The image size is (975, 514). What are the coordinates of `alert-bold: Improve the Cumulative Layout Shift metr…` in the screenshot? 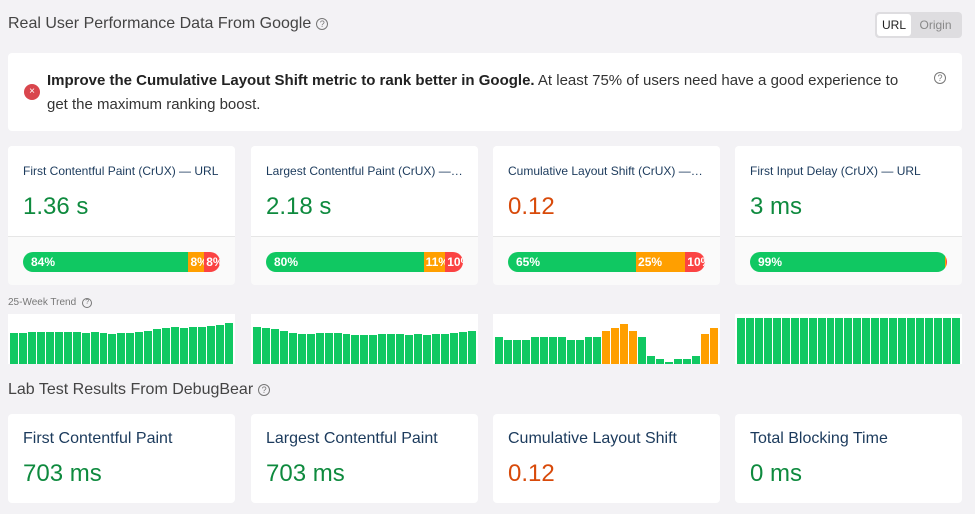 It's located at (291, 80).